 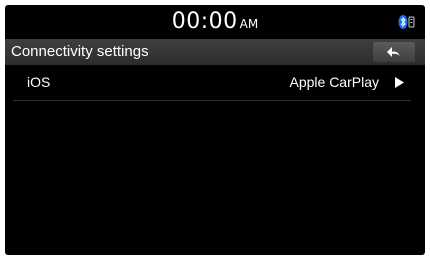 I want to click on list-item-value: Apple CarPlay, so click(x=334, y=82).